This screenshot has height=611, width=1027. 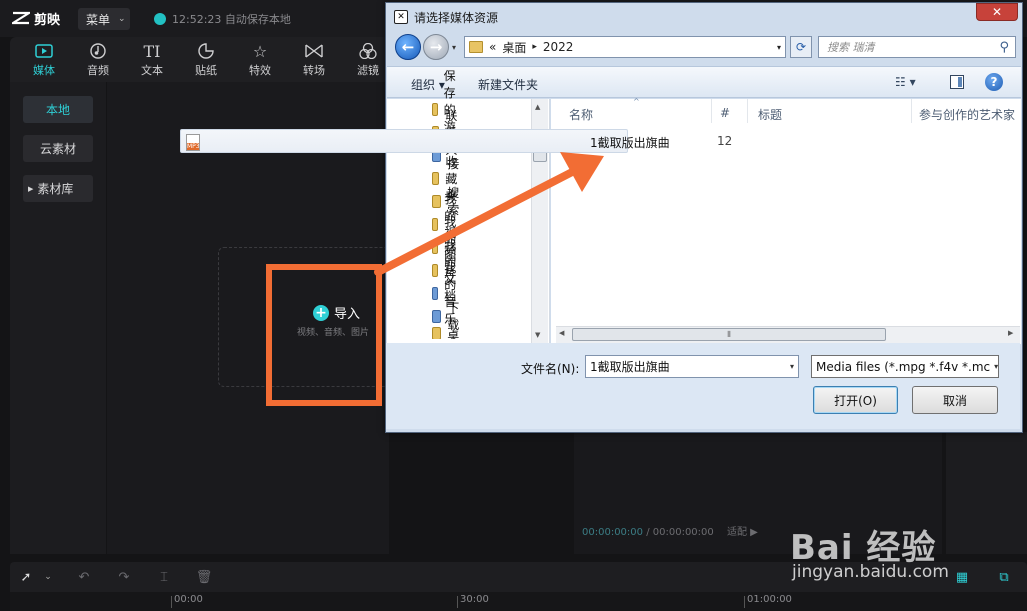 What do you see at coordinates (801, 47) in the screenshot?
I see `refresh-icon: ⟳` at bounding box center [801, 47].